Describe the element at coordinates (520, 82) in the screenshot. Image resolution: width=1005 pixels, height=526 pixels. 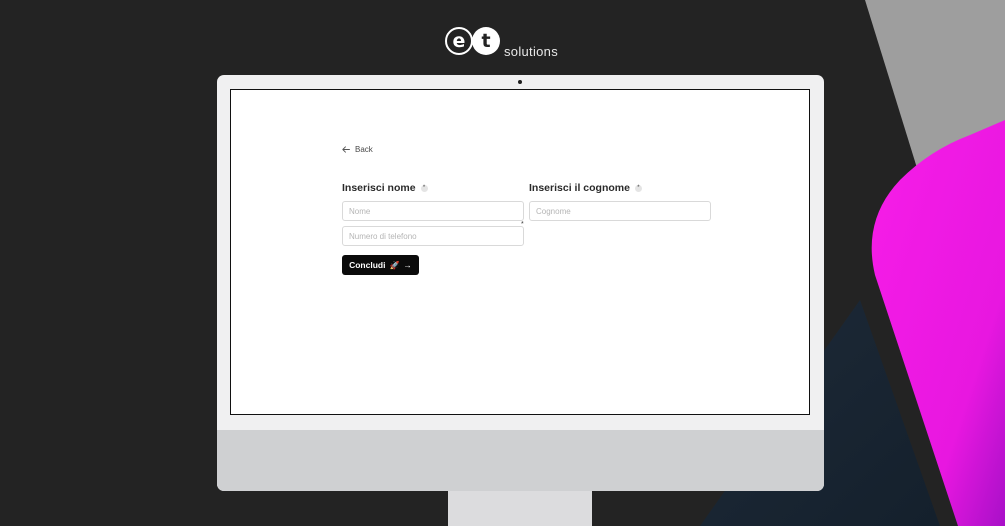
I see `camera-dot` at that location.